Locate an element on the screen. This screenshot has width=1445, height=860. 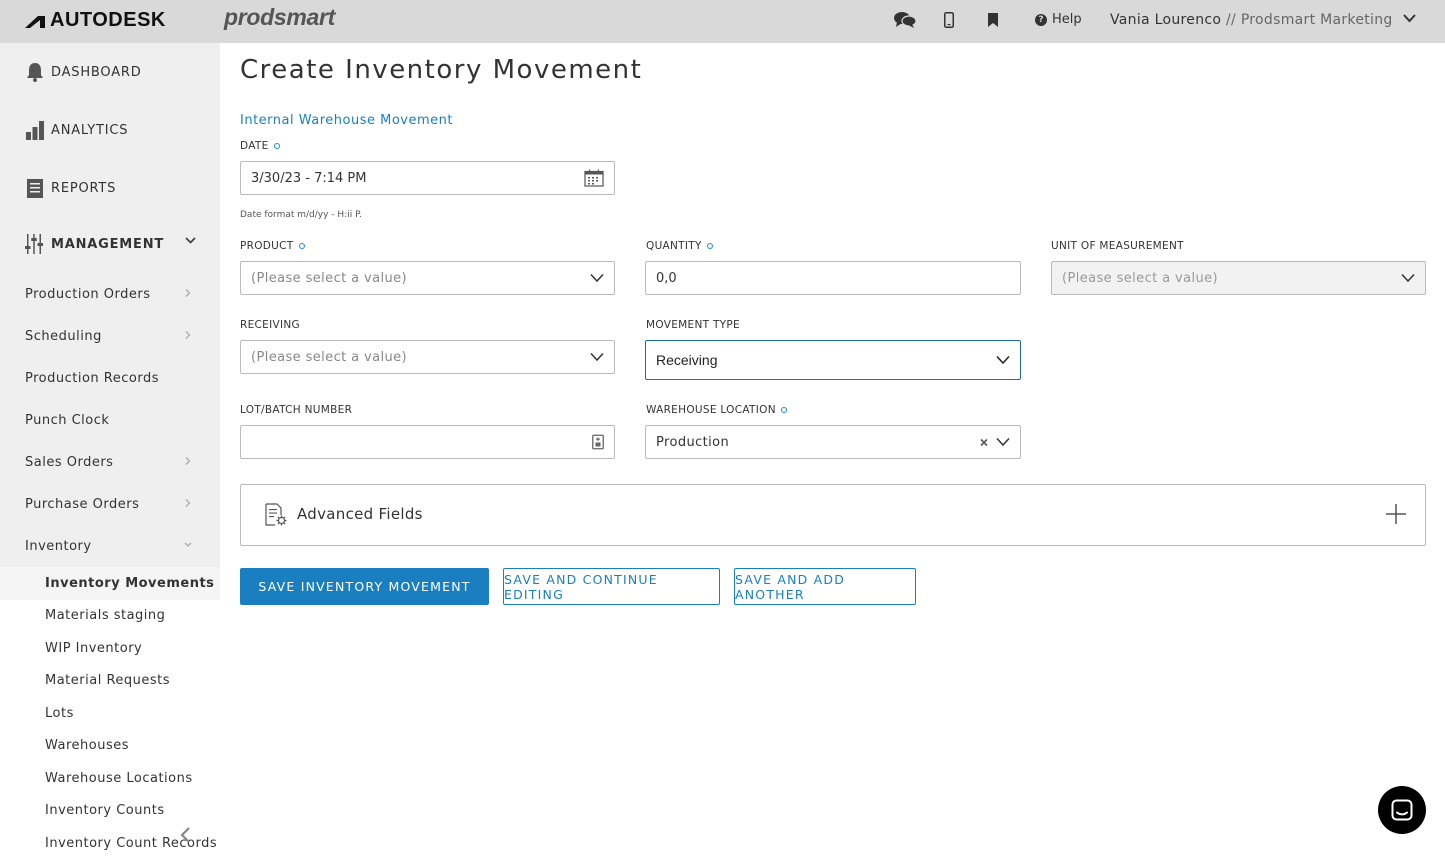
sidebar-subitem-material-requests: Material Requests is located at coordinates (110, 680).